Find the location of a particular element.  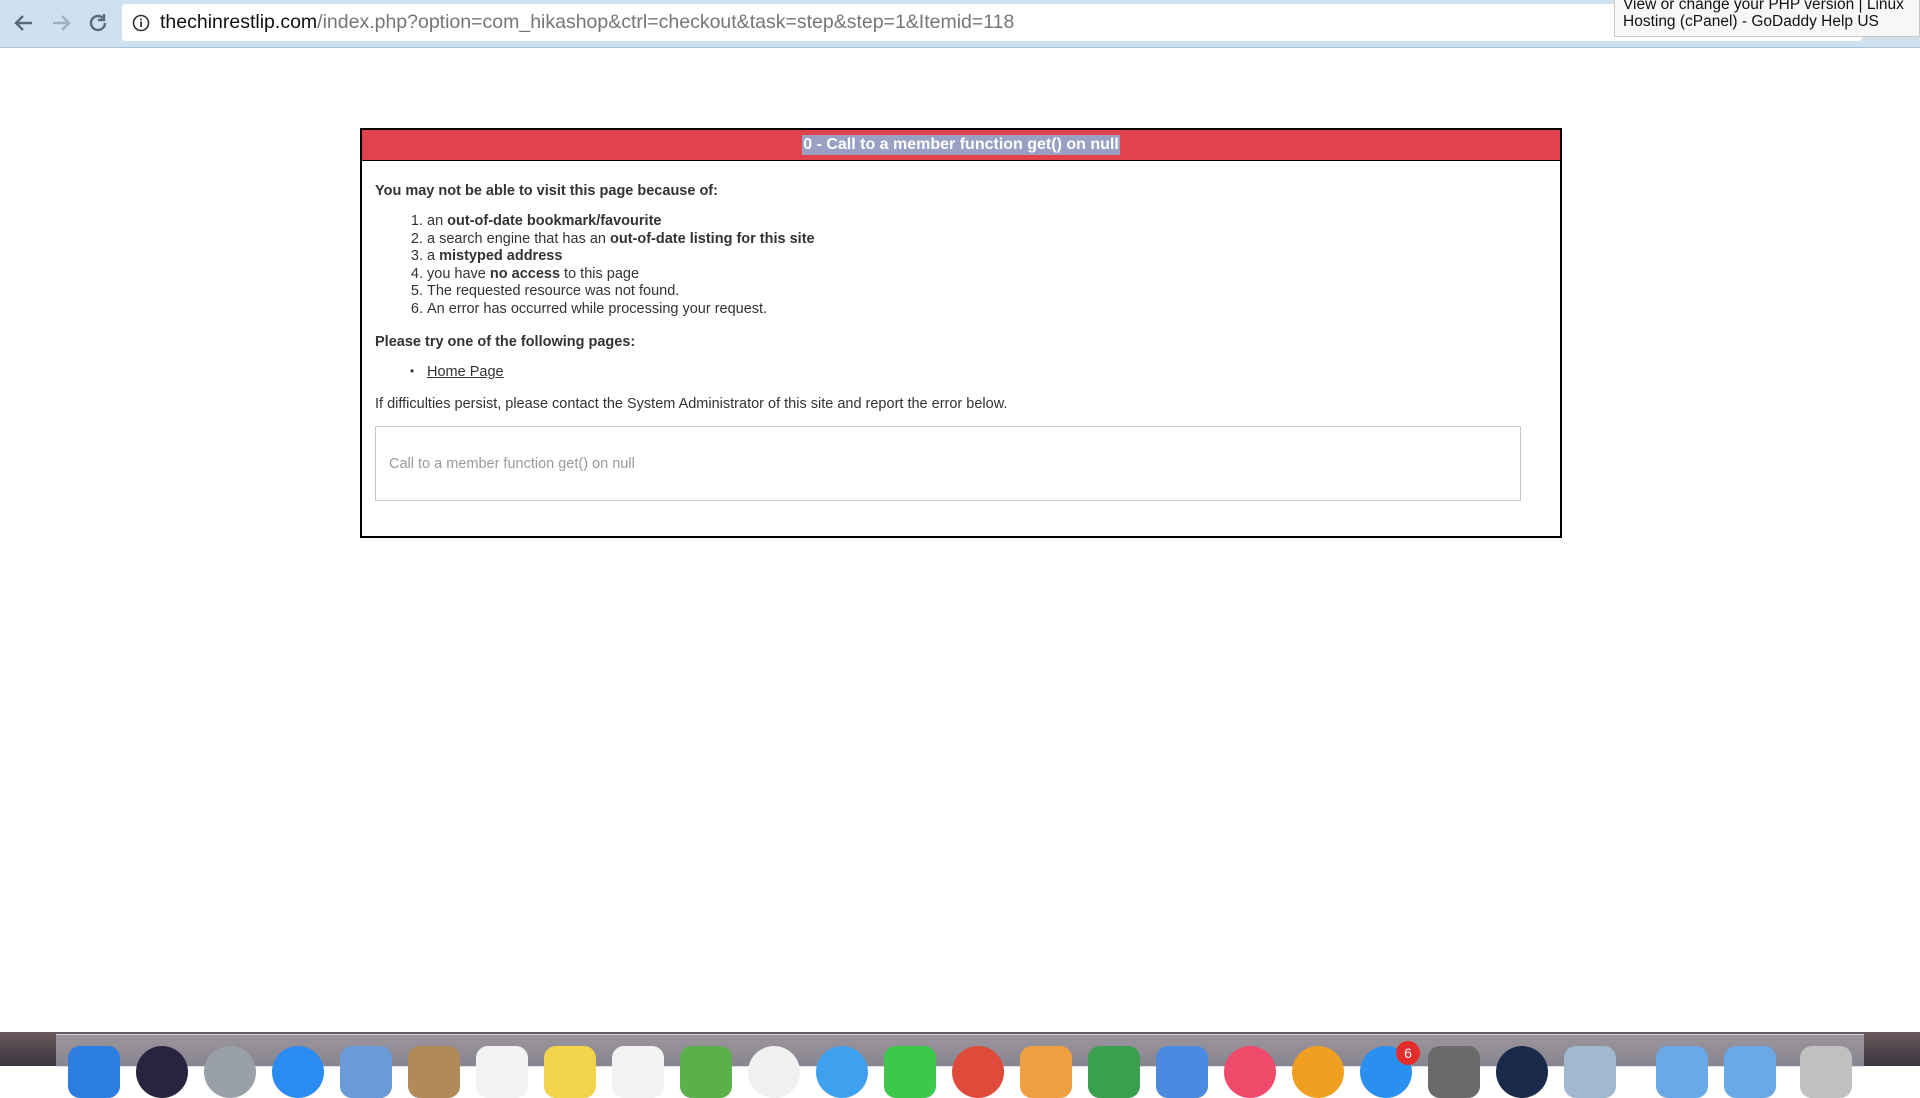

reload-icon is located at coordinates (98, 23).